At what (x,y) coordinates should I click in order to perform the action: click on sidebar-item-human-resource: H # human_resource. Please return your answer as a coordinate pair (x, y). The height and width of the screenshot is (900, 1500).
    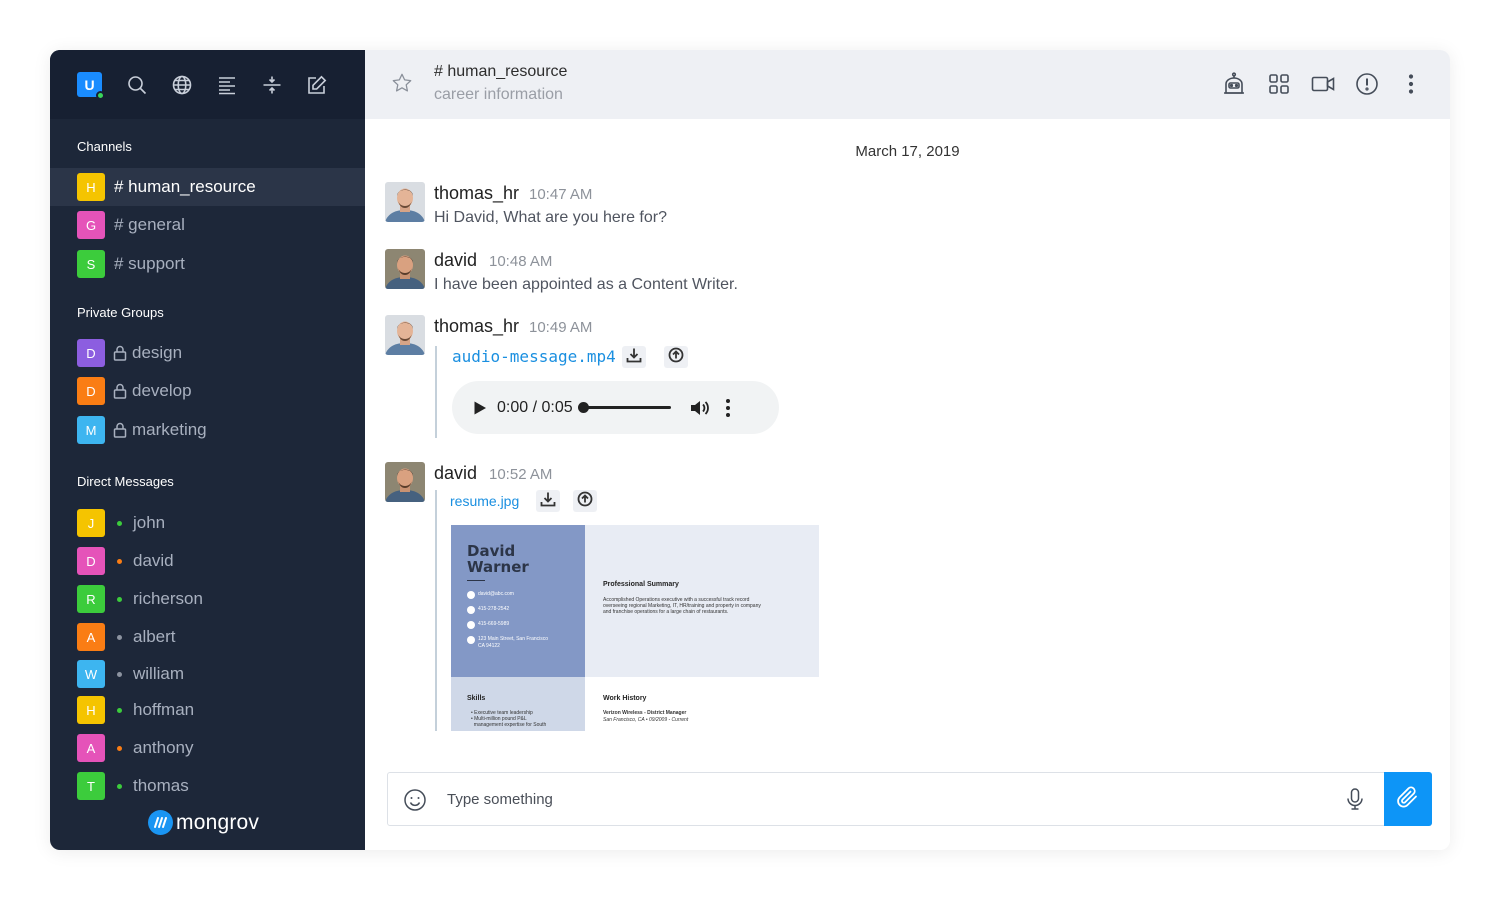
    Looking at the image, I should click on (207, 187).